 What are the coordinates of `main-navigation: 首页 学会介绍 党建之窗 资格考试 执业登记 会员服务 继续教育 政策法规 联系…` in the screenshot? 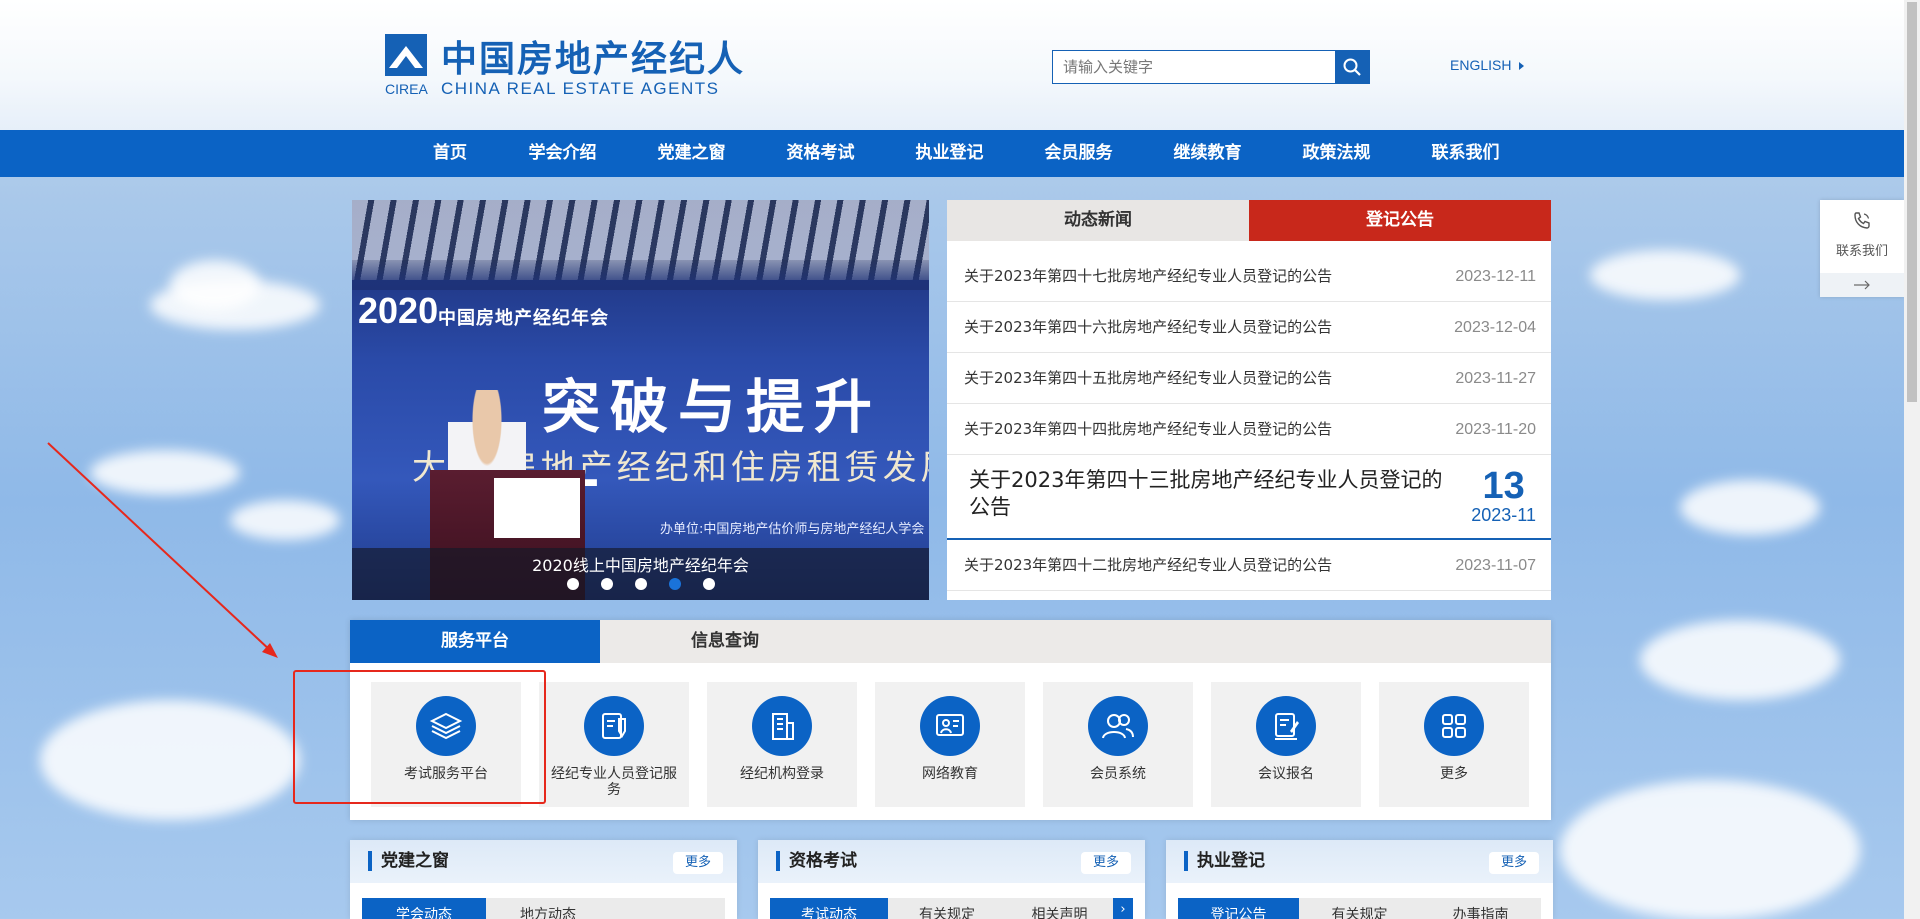 It's located at (952, 153).